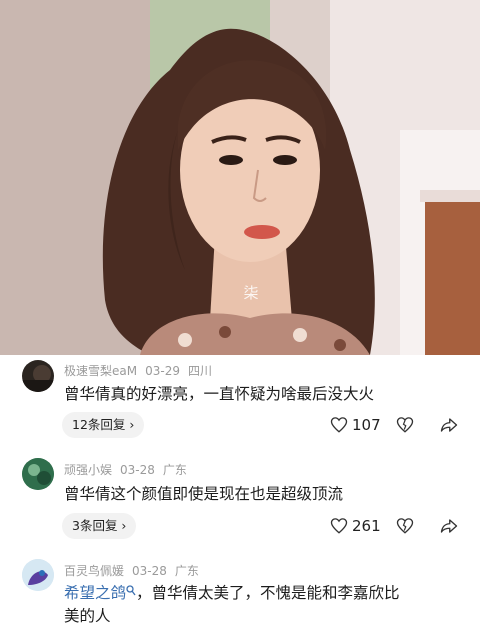 This screenshot has height=640, width=480. I want to click on view-replies-button: 12条回复 ›, so click(103, 425).